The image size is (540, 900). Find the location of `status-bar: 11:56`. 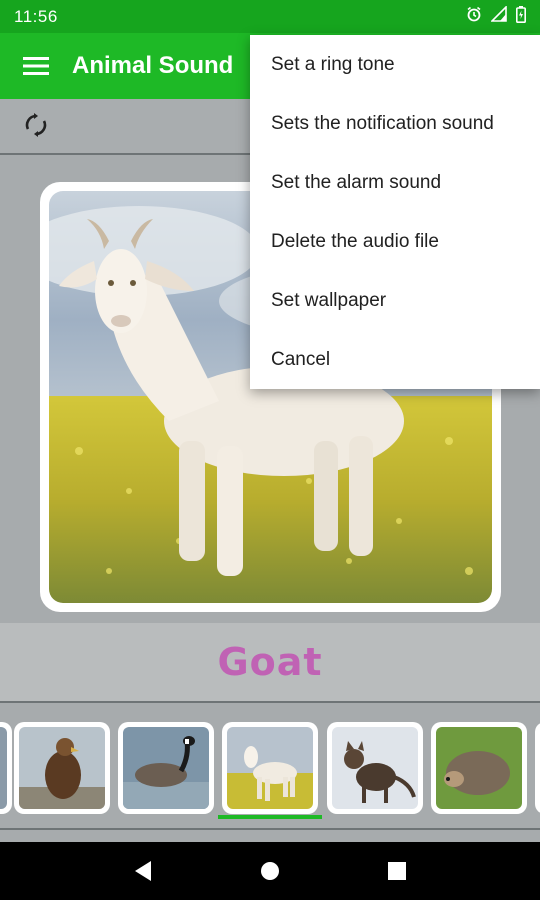

status-bar: 11:56 is located at coordinates (270, 16).